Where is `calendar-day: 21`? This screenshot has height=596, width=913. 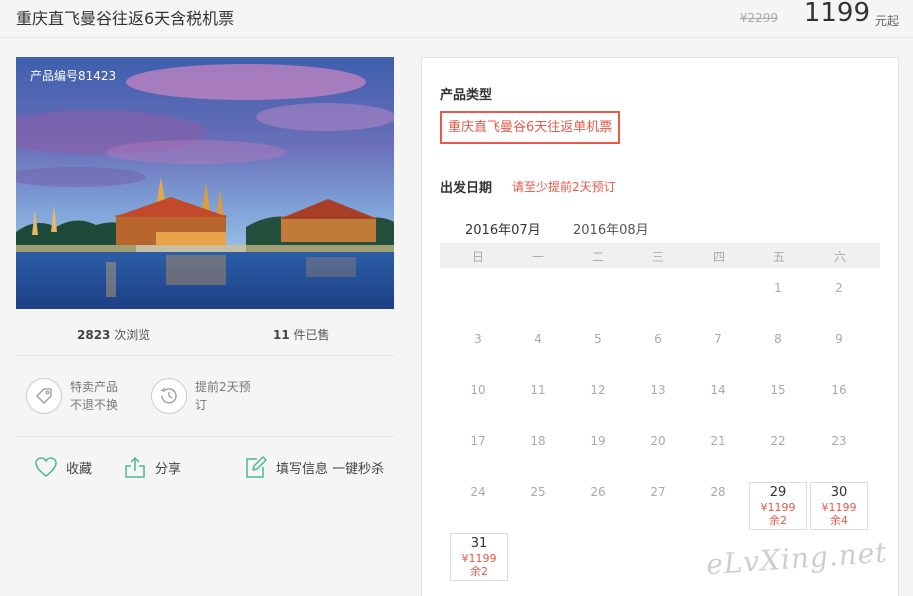
calendar-day: 21 is located at coordinates (718, 441).